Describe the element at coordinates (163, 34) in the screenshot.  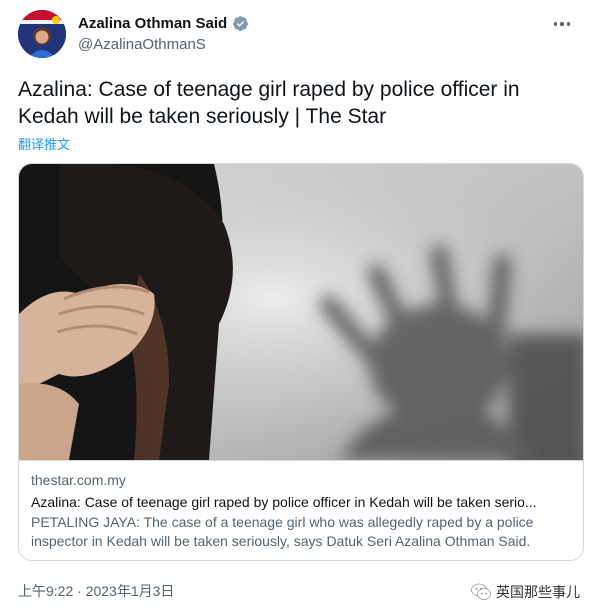
I see `name-block: Azalina Othman Said @AzalinaOthmanS` at that location.